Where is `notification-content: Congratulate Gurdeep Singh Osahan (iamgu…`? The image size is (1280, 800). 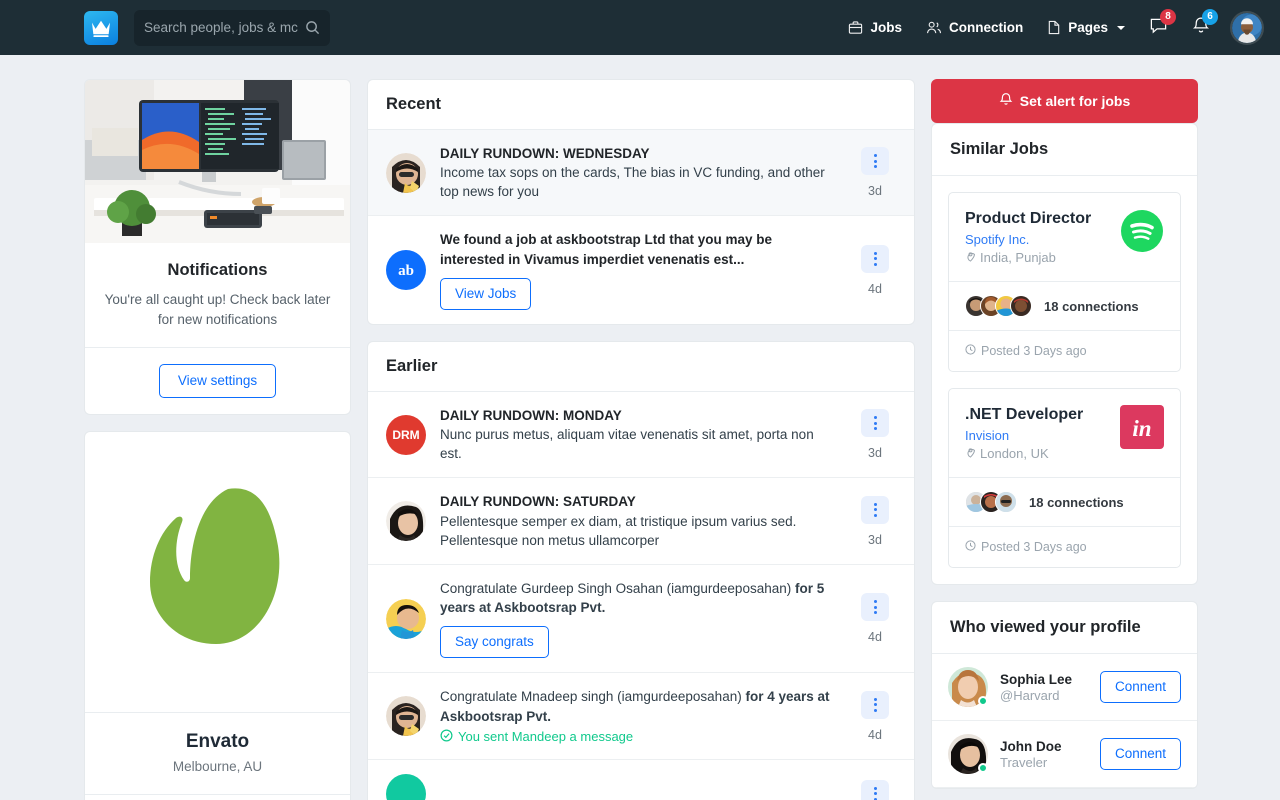
notification-content: Congratulate Gurdeep Singh Osahan (iamgu… is located at coordinates (639, 619).